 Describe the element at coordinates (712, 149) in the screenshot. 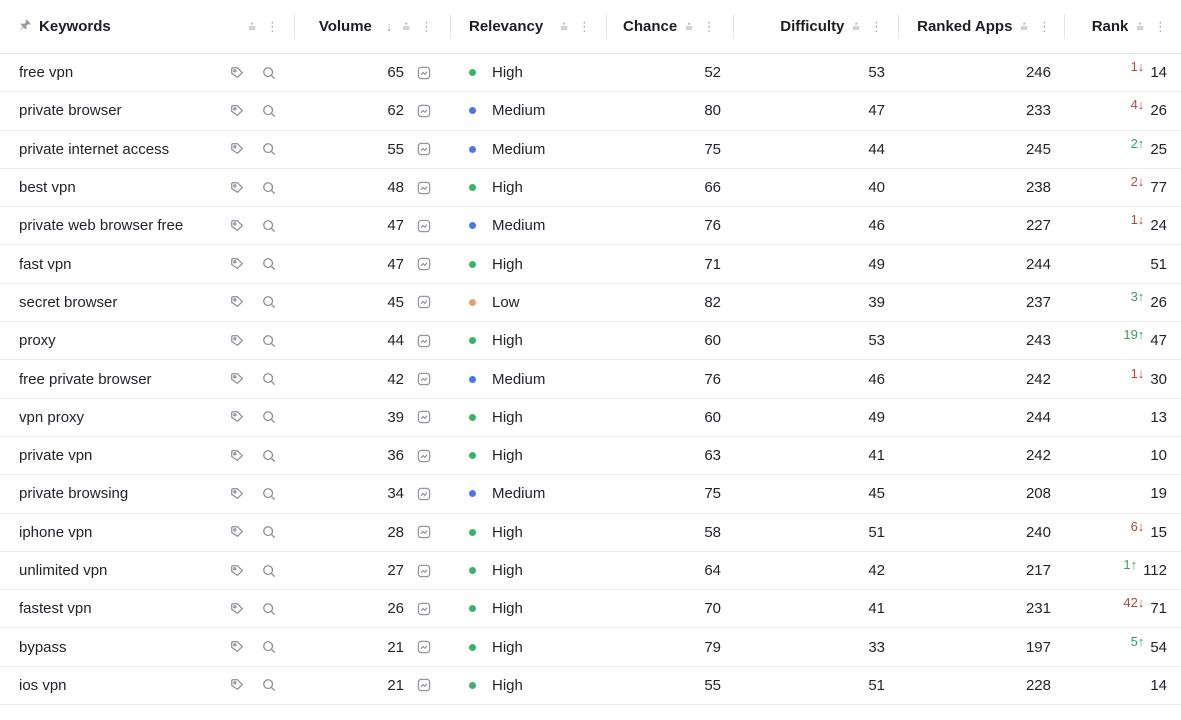

I see `chance-value: 75` at that location.